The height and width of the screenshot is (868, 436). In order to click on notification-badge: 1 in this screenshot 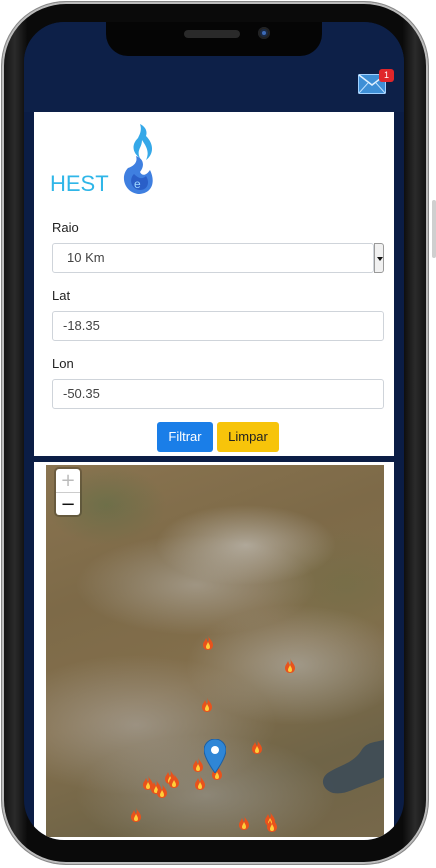, I will do `click(386, 75)`.